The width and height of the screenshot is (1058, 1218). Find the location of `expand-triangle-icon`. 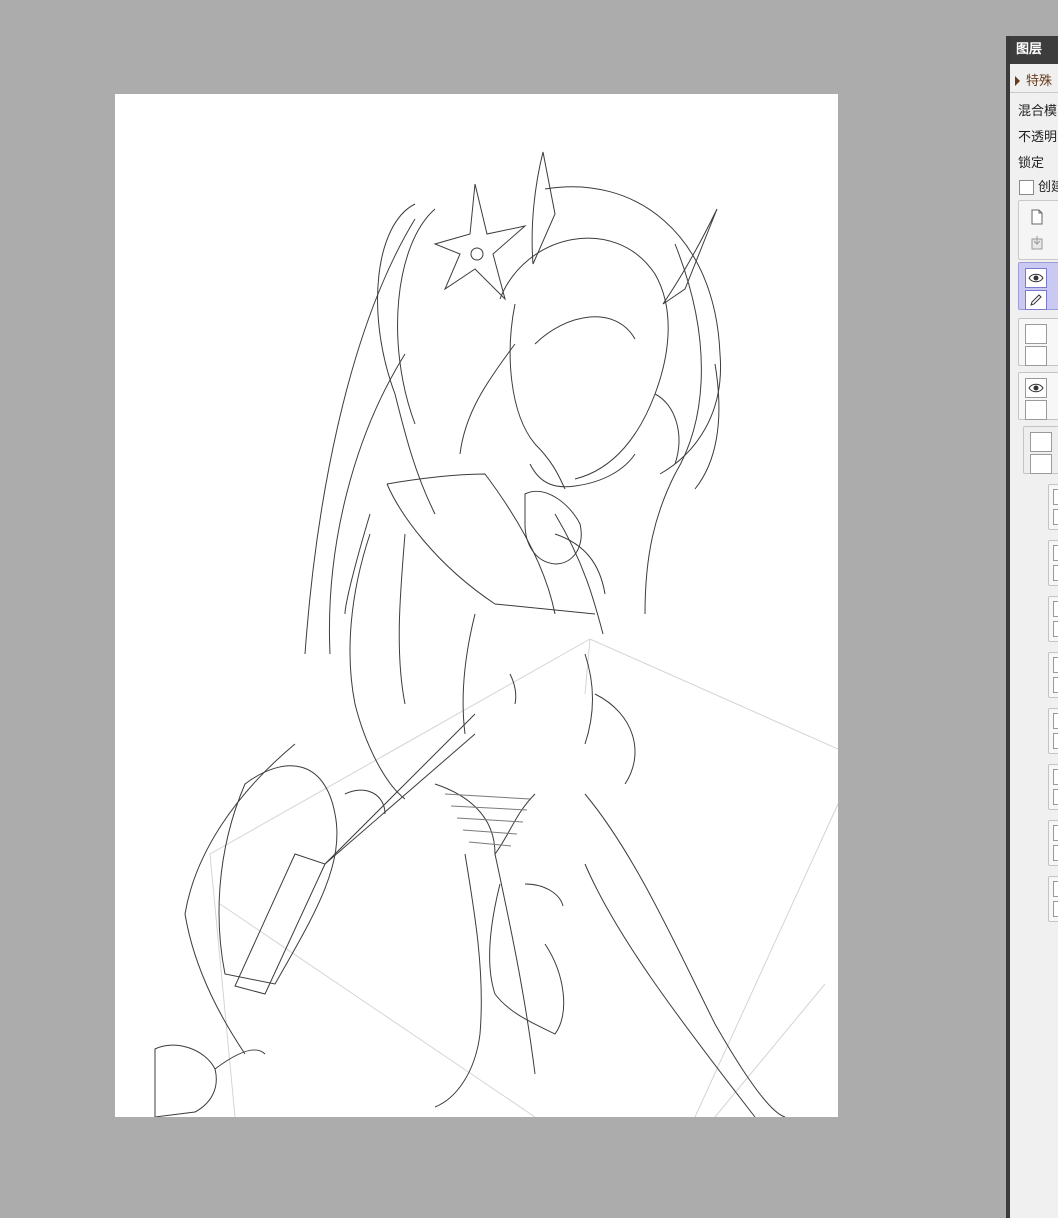

expand-triangle-icon is located at coordinates (1017, 81).